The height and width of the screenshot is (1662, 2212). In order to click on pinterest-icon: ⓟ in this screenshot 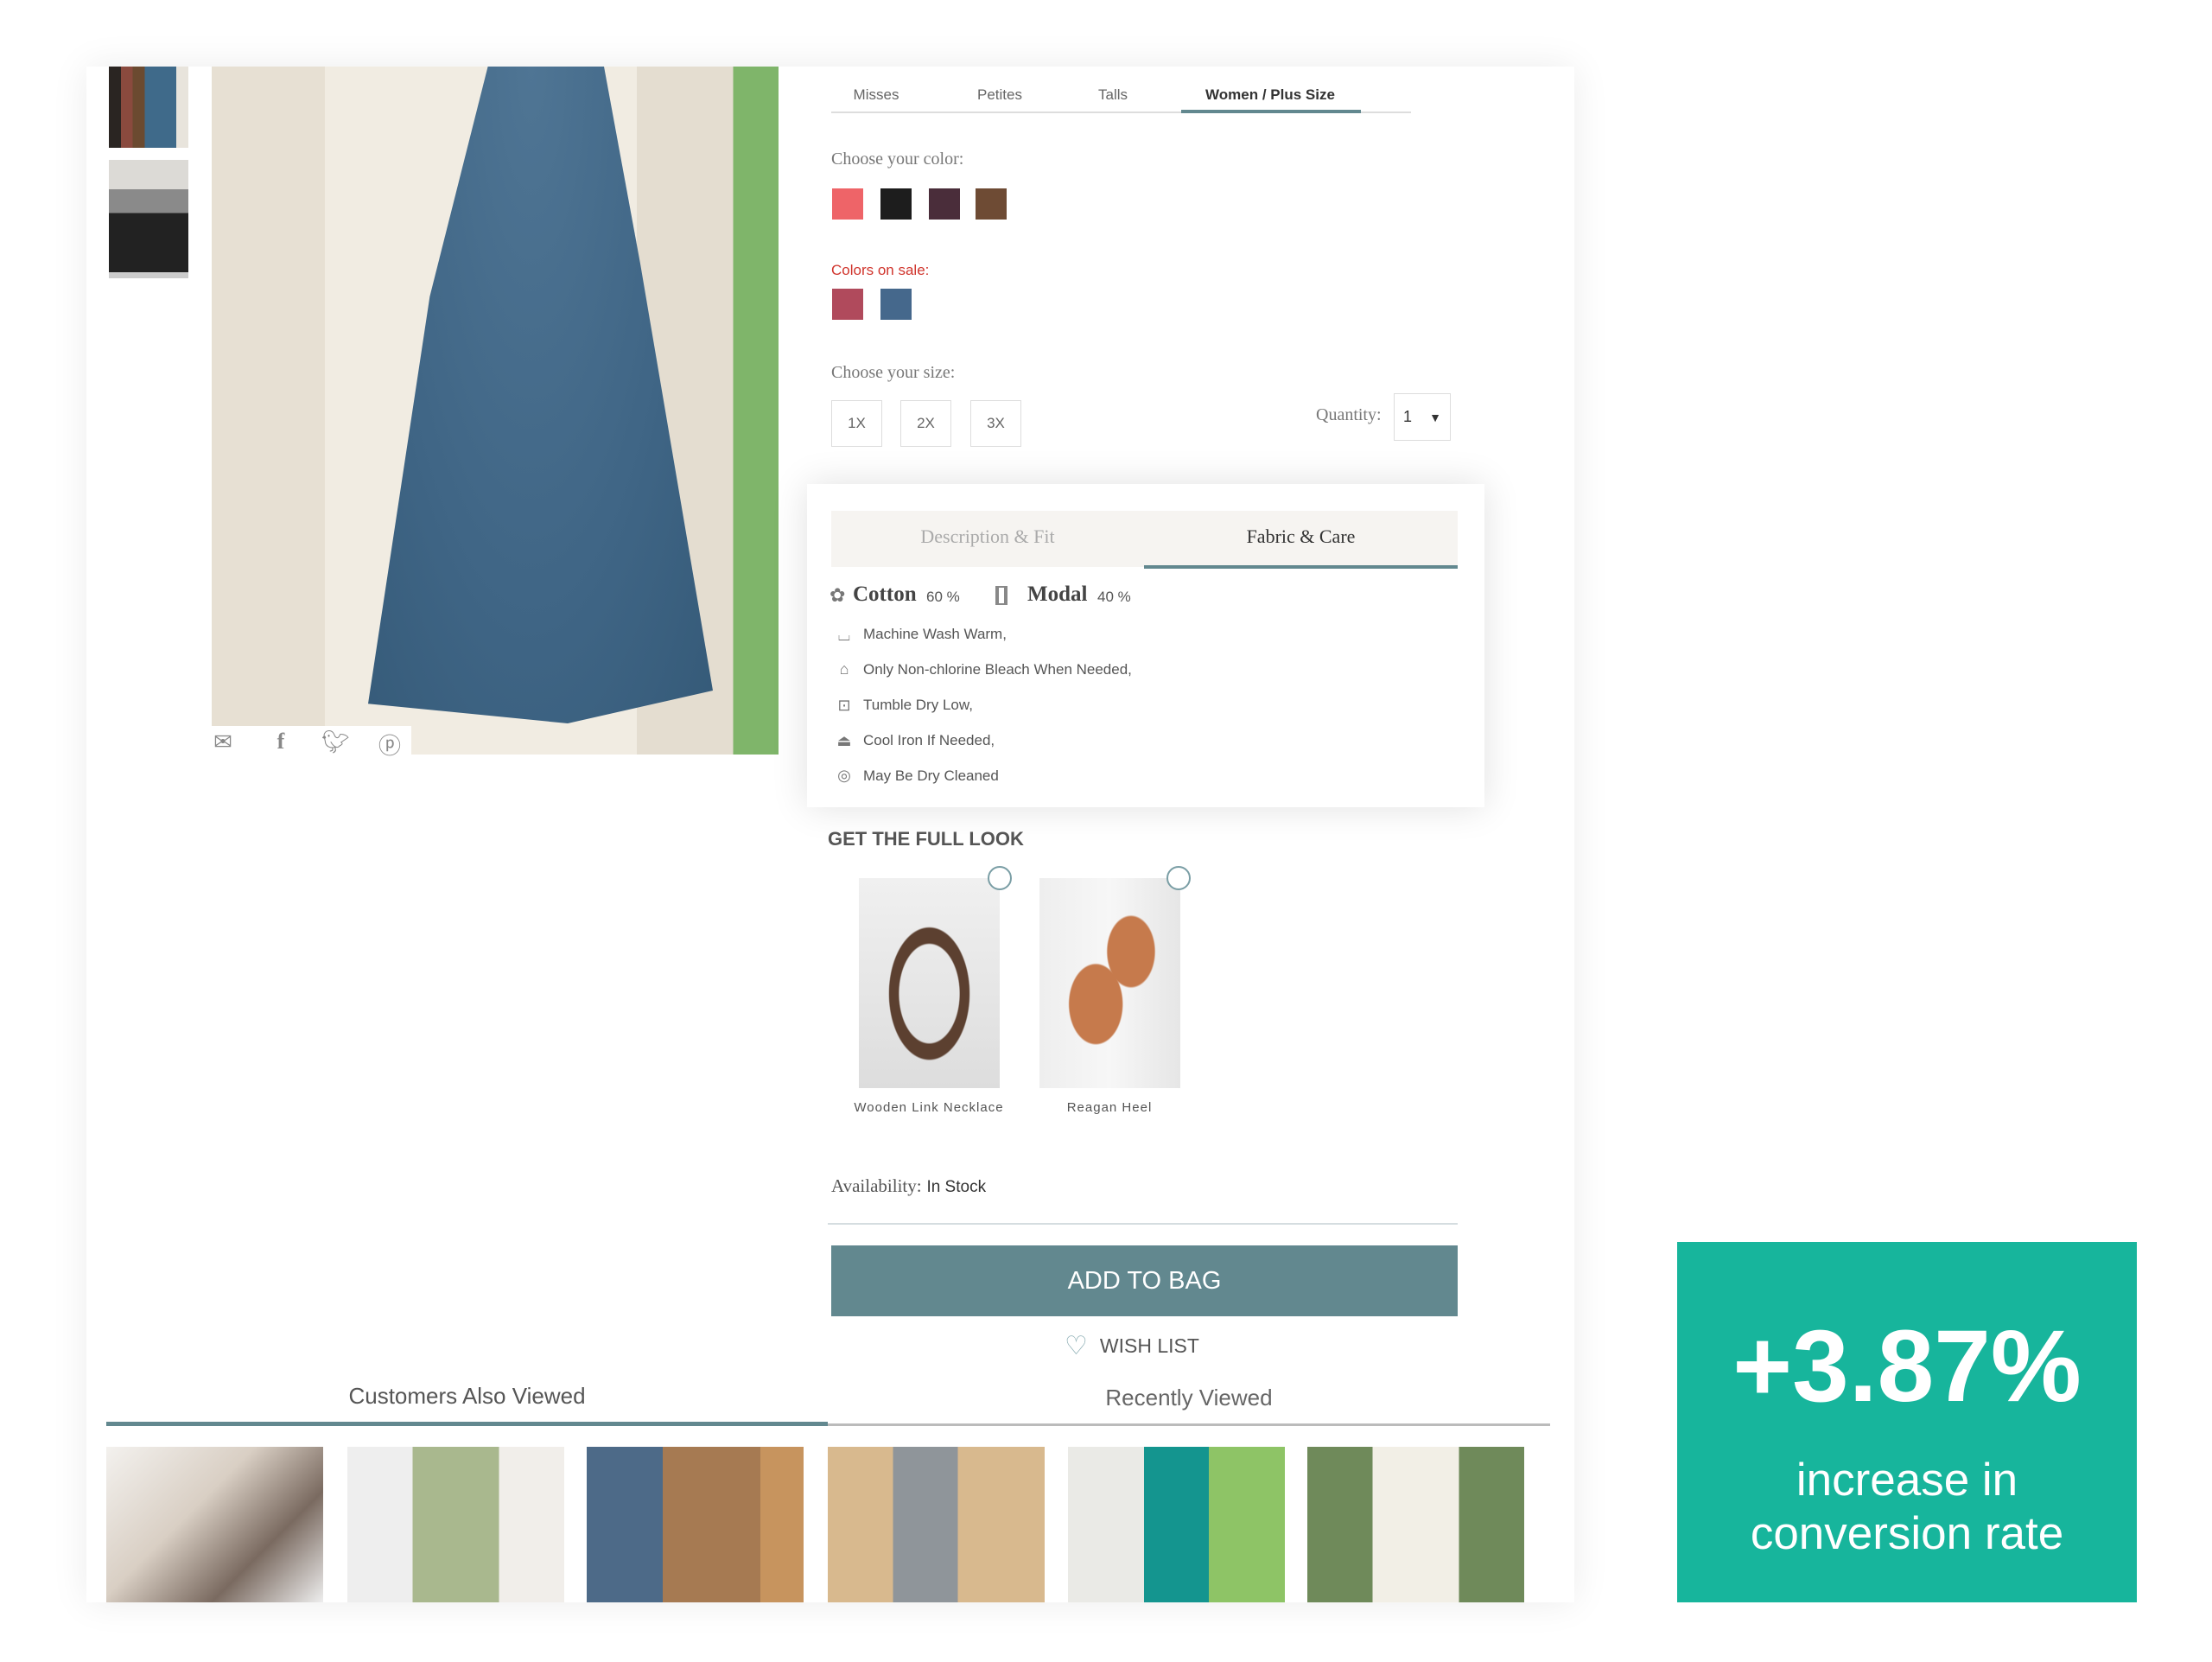, I will do `click(390, 745)`.